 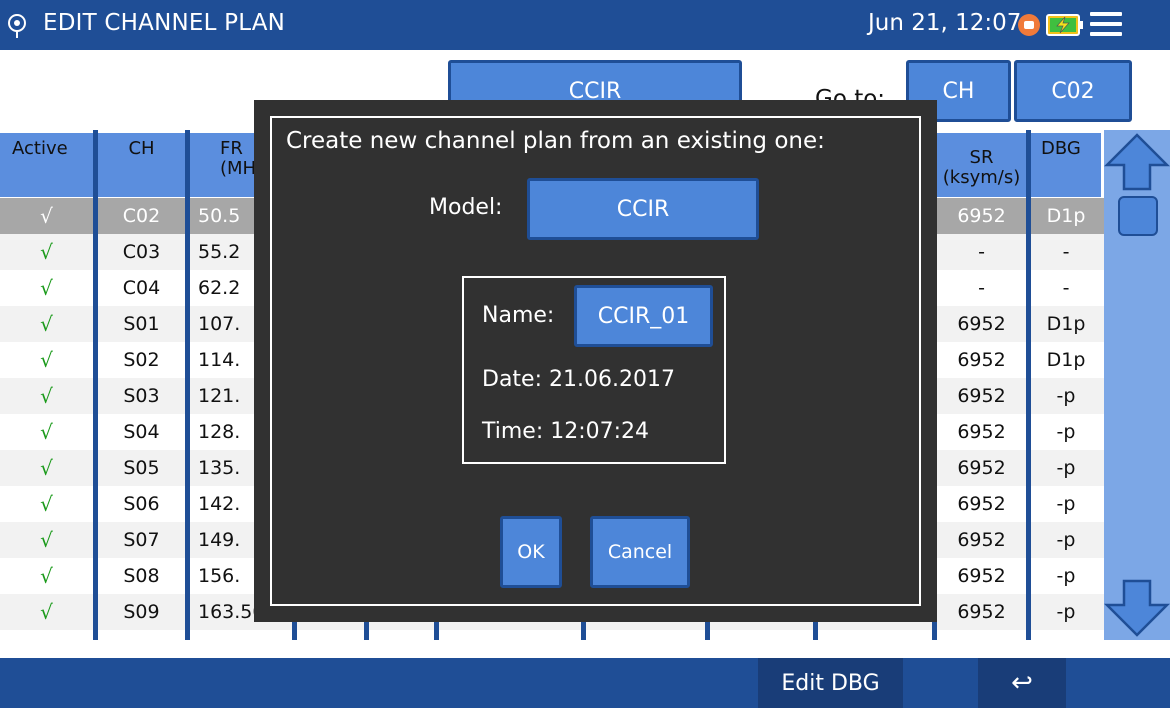 What do you see at coordinates (141, 432) in the screenshot?
I see `cell-ch: S04` at bounding box center [141, 432].